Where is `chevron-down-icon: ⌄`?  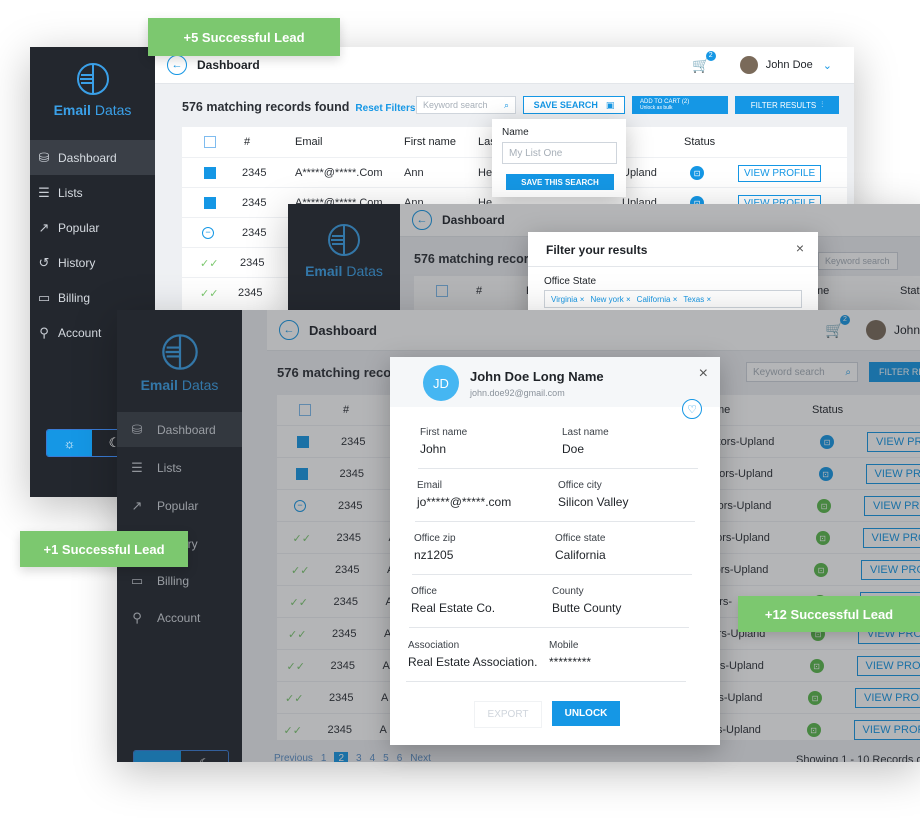 chevron-down-icon: ⌄ is located at coordinates (827, 65).